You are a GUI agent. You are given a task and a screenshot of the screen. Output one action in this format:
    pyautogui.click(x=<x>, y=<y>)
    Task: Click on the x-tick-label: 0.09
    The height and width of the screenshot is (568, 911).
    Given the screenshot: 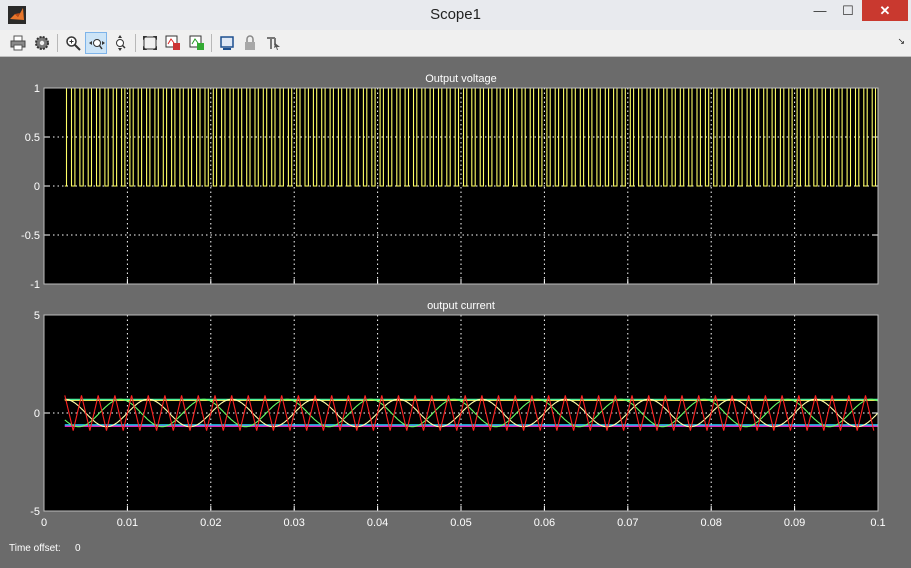 What is the action you would take?
    pyautogui.click(x=794, y=523)
    